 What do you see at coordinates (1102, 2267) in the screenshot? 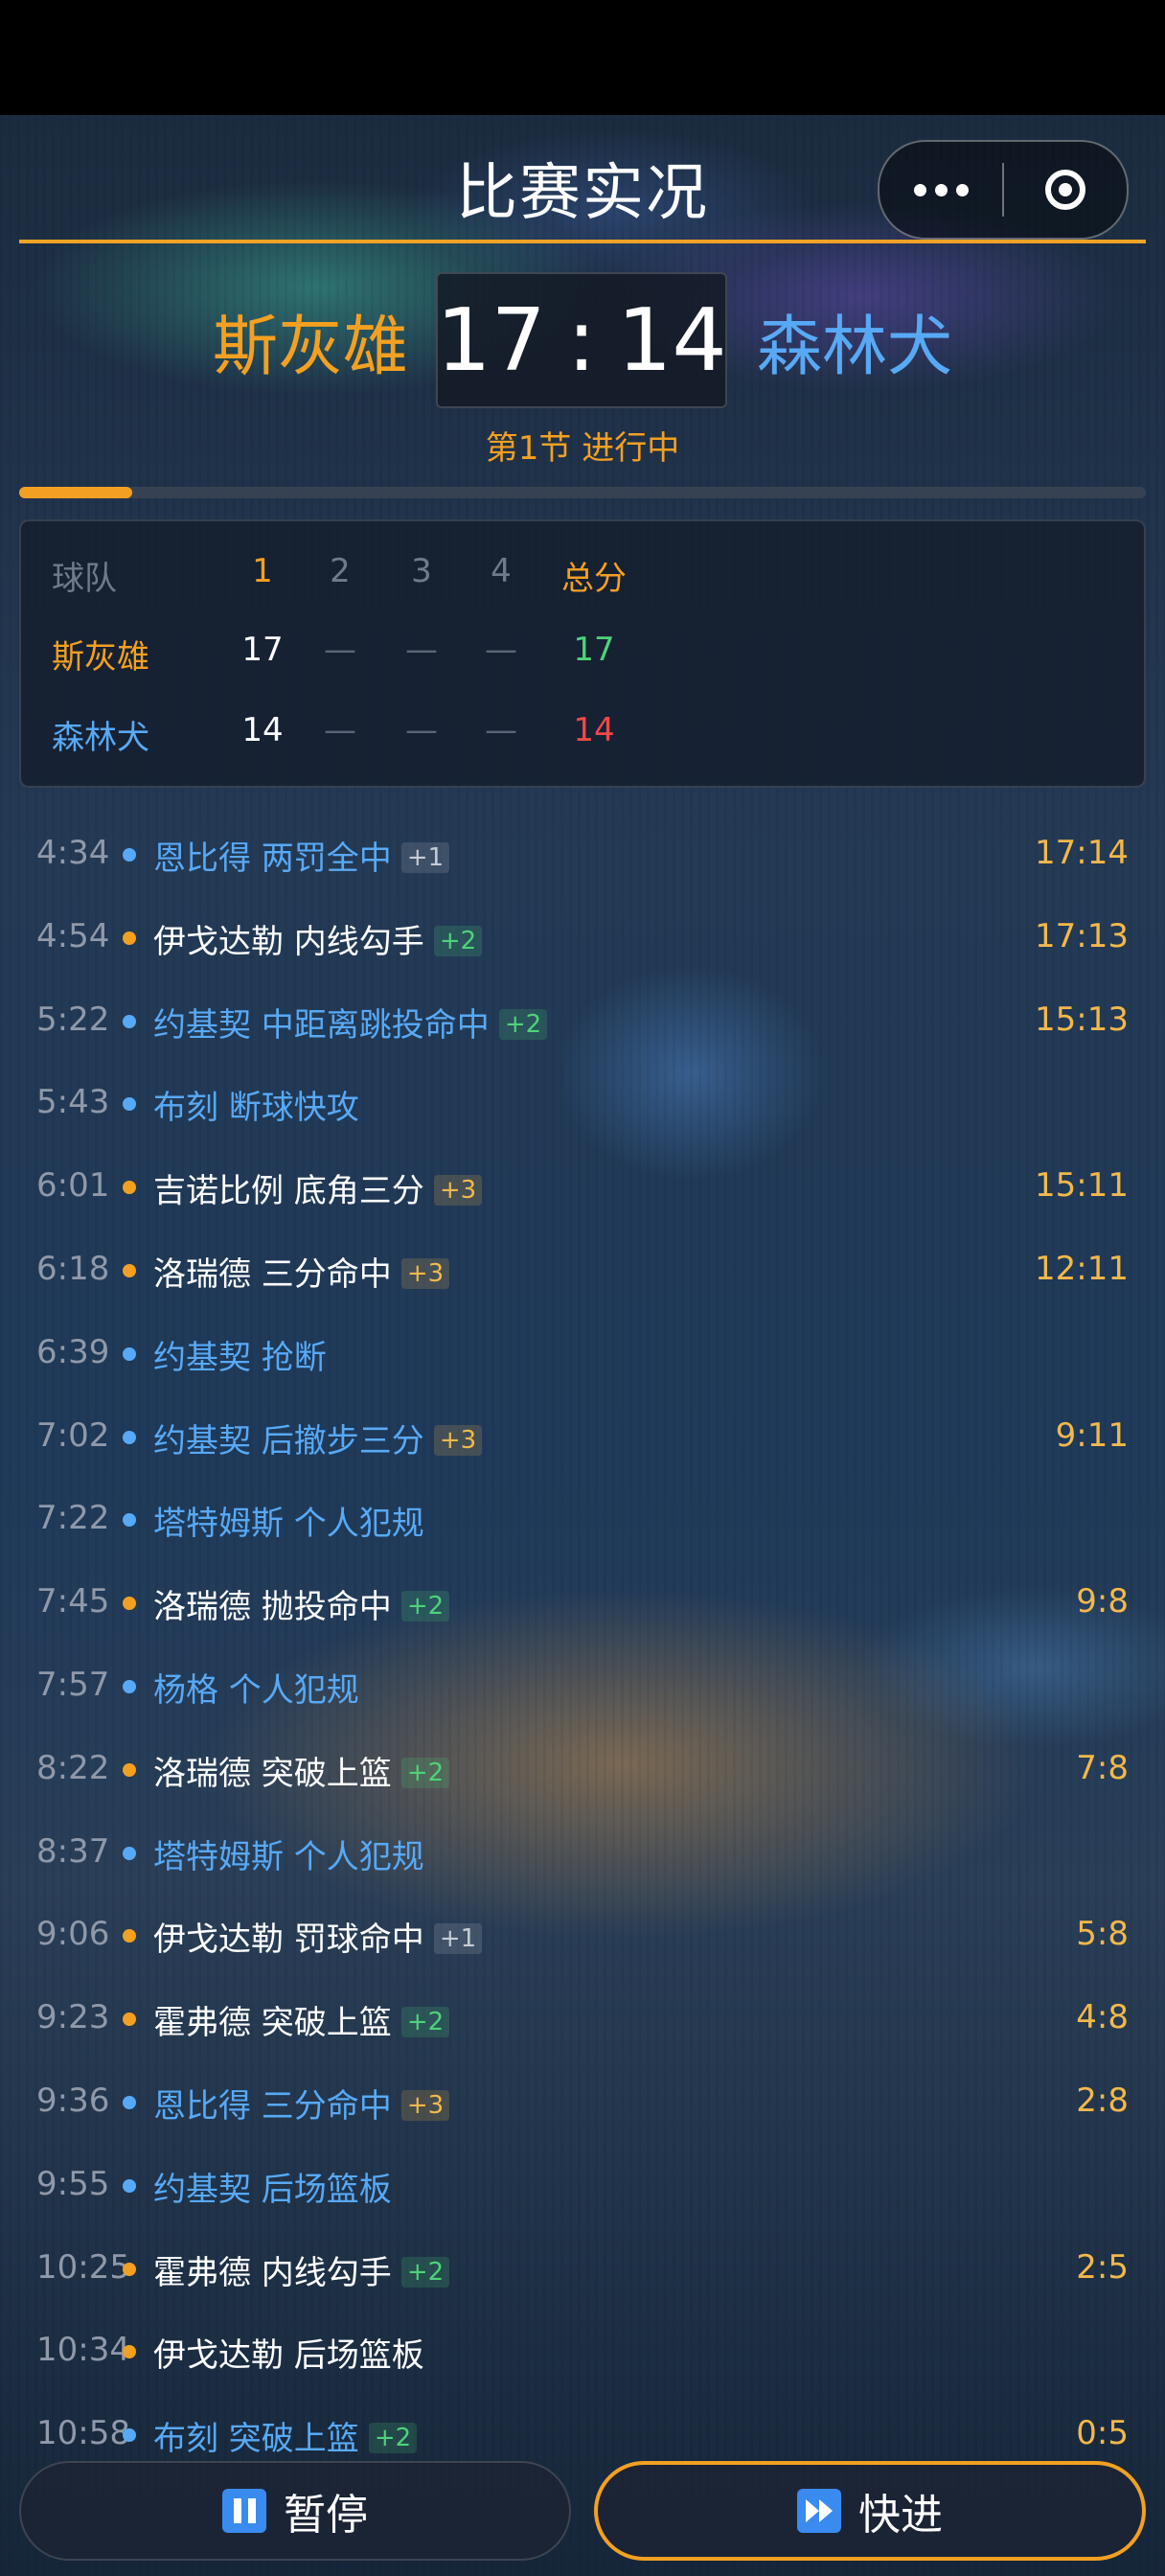
I see `event-running-score: 2:5` at bounding box center [1102, 2267].